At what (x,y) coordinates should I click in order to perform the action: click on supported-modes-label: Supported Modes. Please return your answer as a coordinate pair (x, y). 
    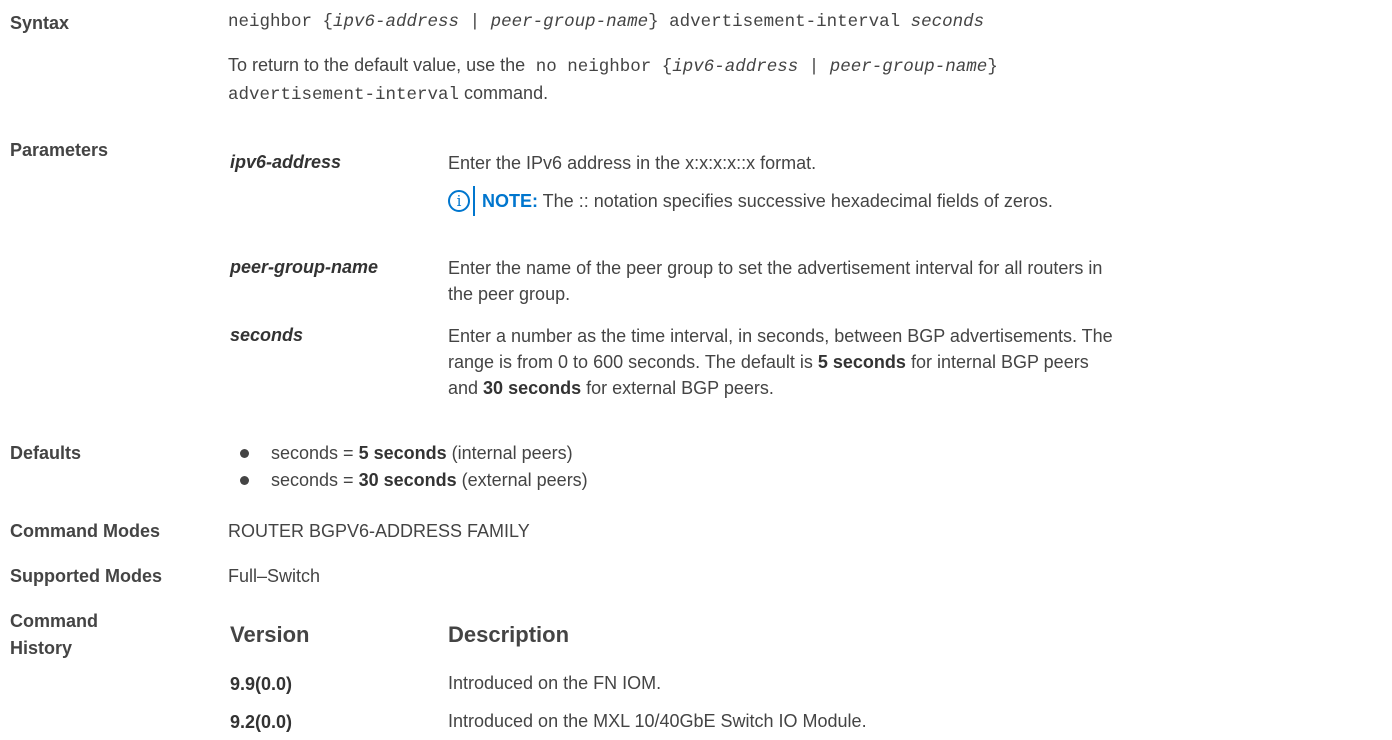
    Looking at the image, I should click on (86, 576).